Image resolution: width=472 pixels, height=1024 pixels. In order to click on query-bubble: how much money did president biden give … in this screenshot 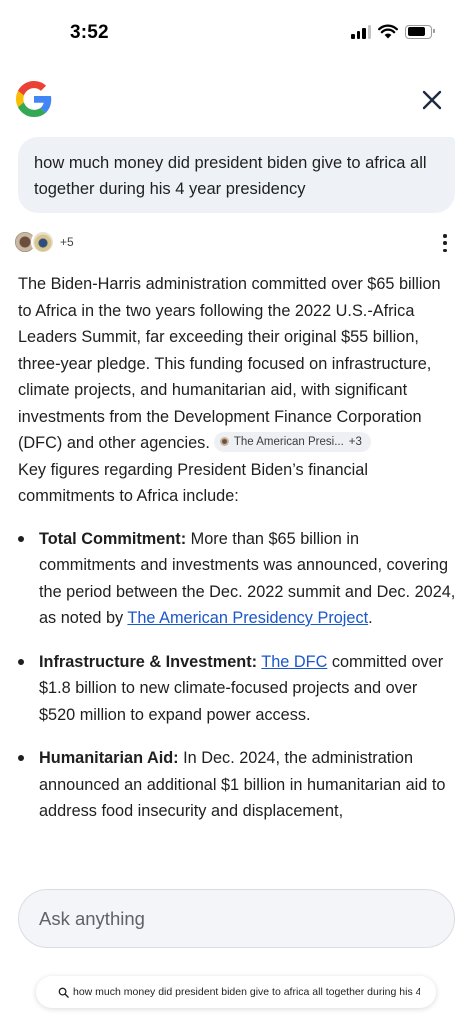, I will do `click(236, 175)`.